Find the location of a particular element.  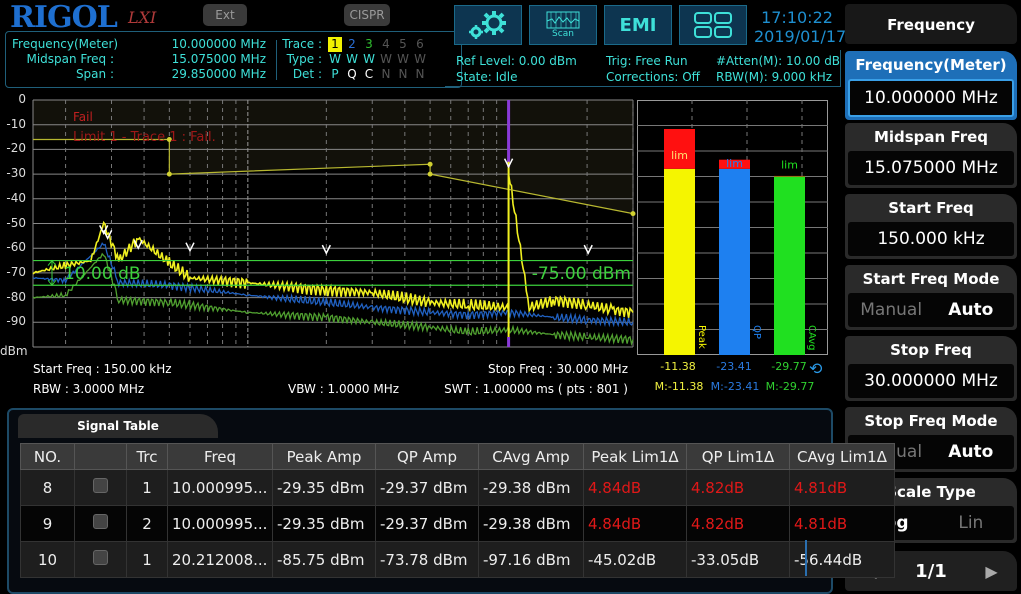

det-label: Det : is located at coordinates (307, 74).